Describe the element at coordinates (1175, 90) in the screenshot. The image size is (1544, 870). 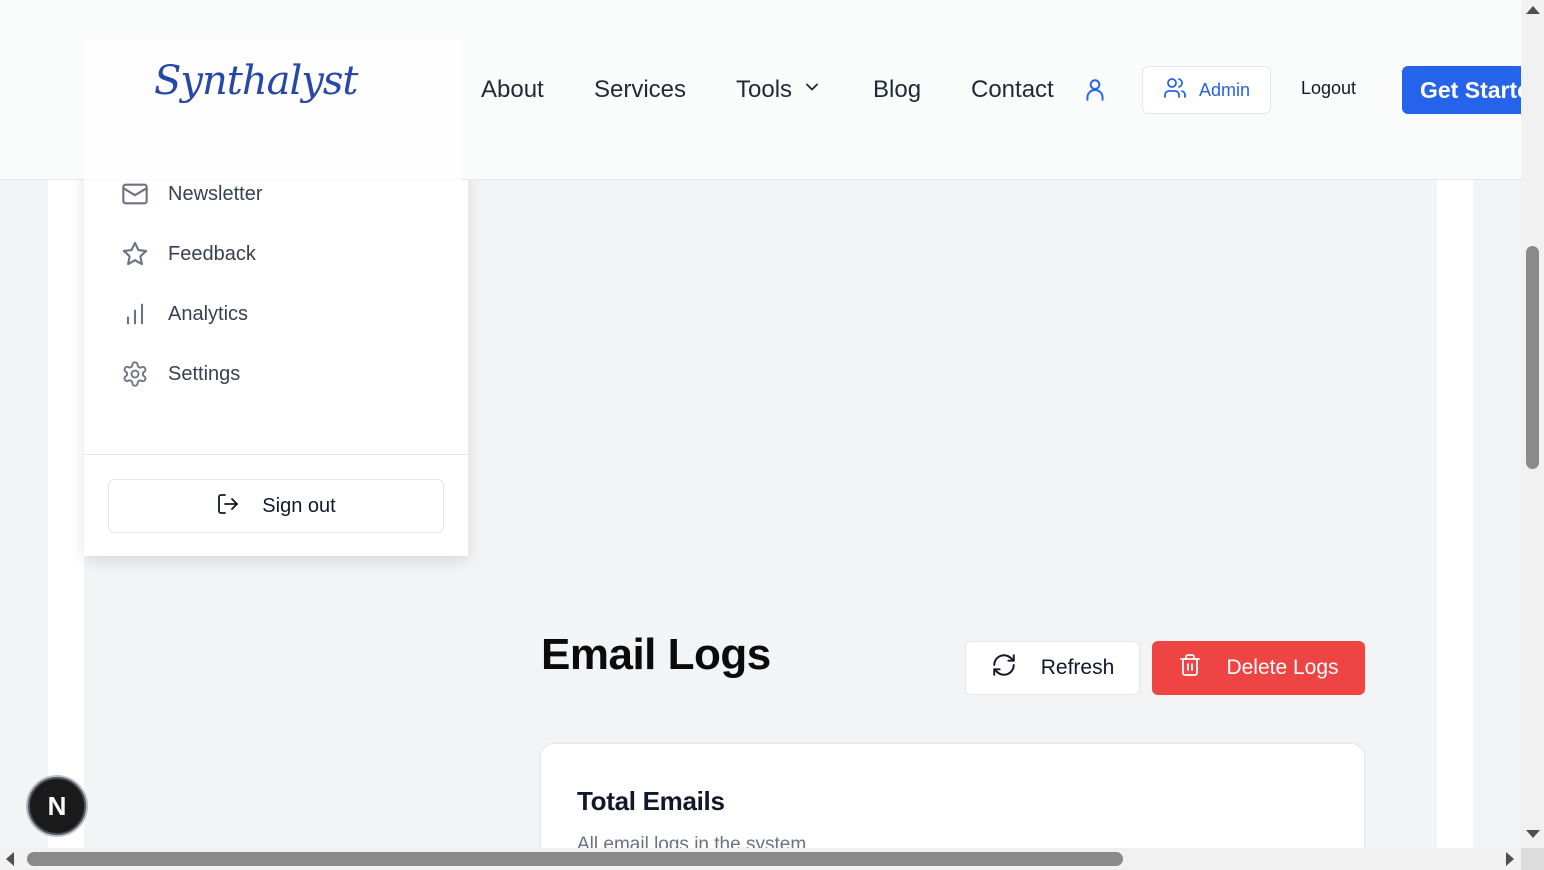
I see `users-icon` at that location.